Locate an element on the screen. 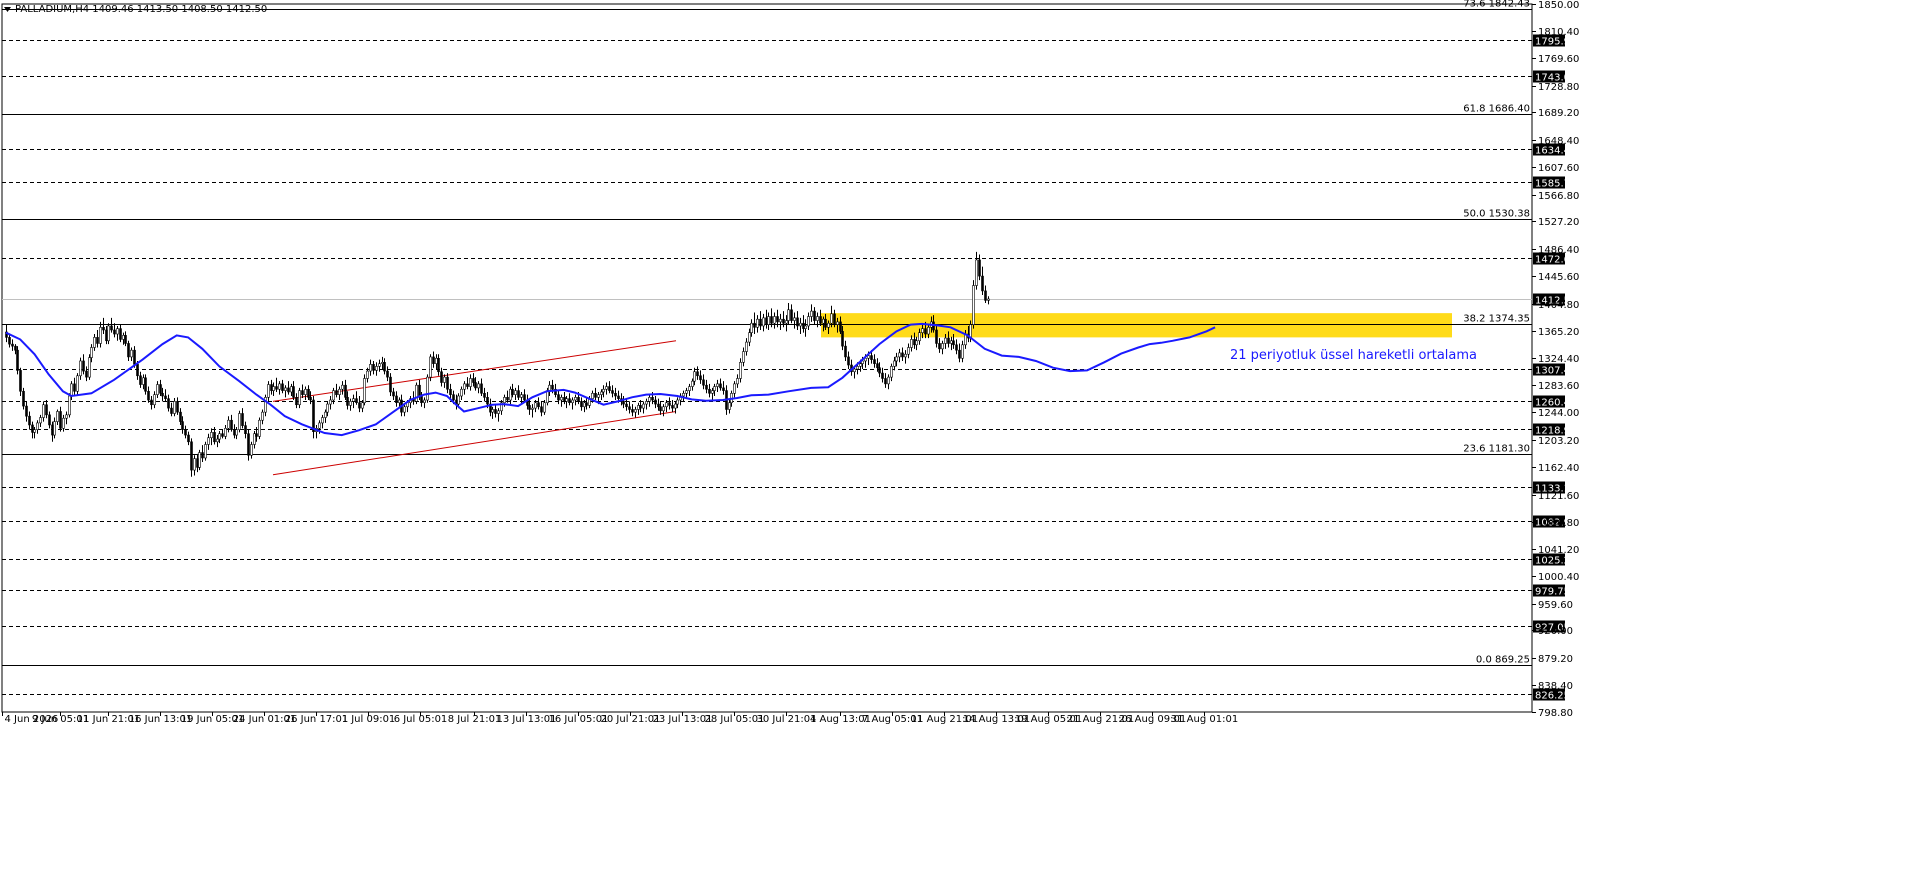  fib-label: 23.6 1181.30 is located at coordinates (1496, 449).